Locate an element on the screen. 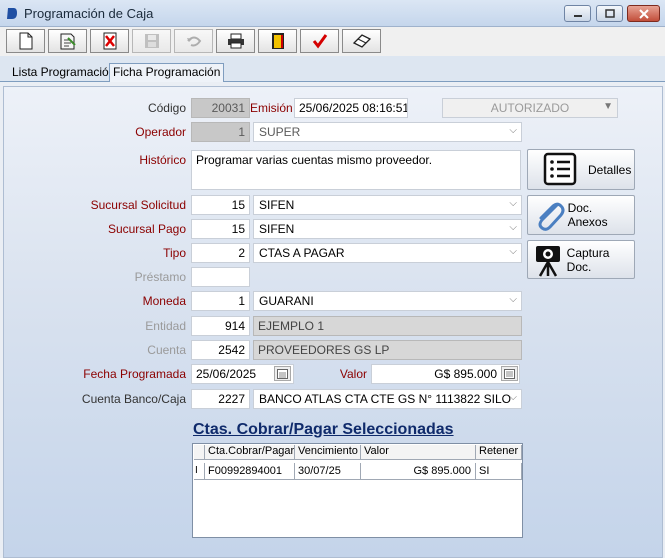 Image resolution: width=665 pixels, height=558 pixels. cuenta-banco-code-field: 2227 is located at coordinates (220, 399).